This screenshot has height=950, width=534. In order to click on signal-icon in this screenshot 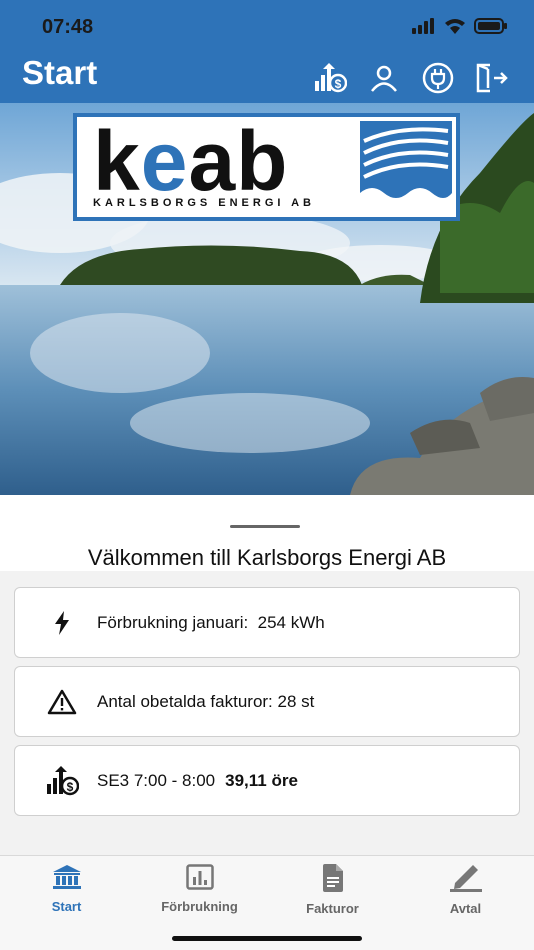, I will do `click(423, 26)`.